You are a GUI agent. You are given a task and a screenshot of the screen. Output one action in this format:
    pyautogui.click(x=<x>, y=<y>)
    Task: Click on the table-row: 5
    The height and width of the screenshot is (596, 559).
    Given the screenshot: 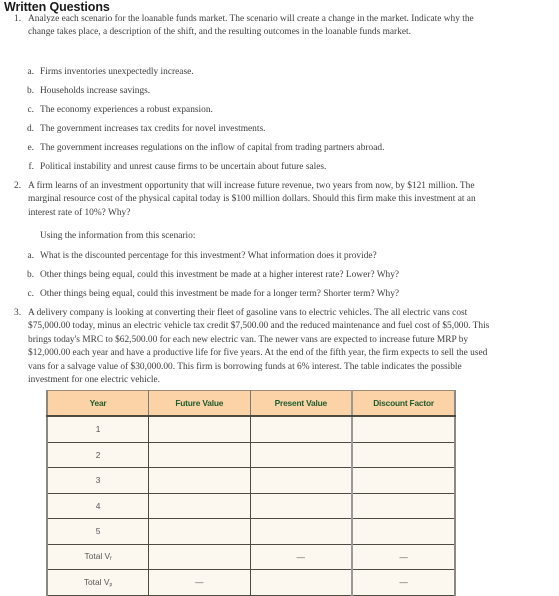 What is the action you would take?
    pyautogui.click(x=251, y=531)
    